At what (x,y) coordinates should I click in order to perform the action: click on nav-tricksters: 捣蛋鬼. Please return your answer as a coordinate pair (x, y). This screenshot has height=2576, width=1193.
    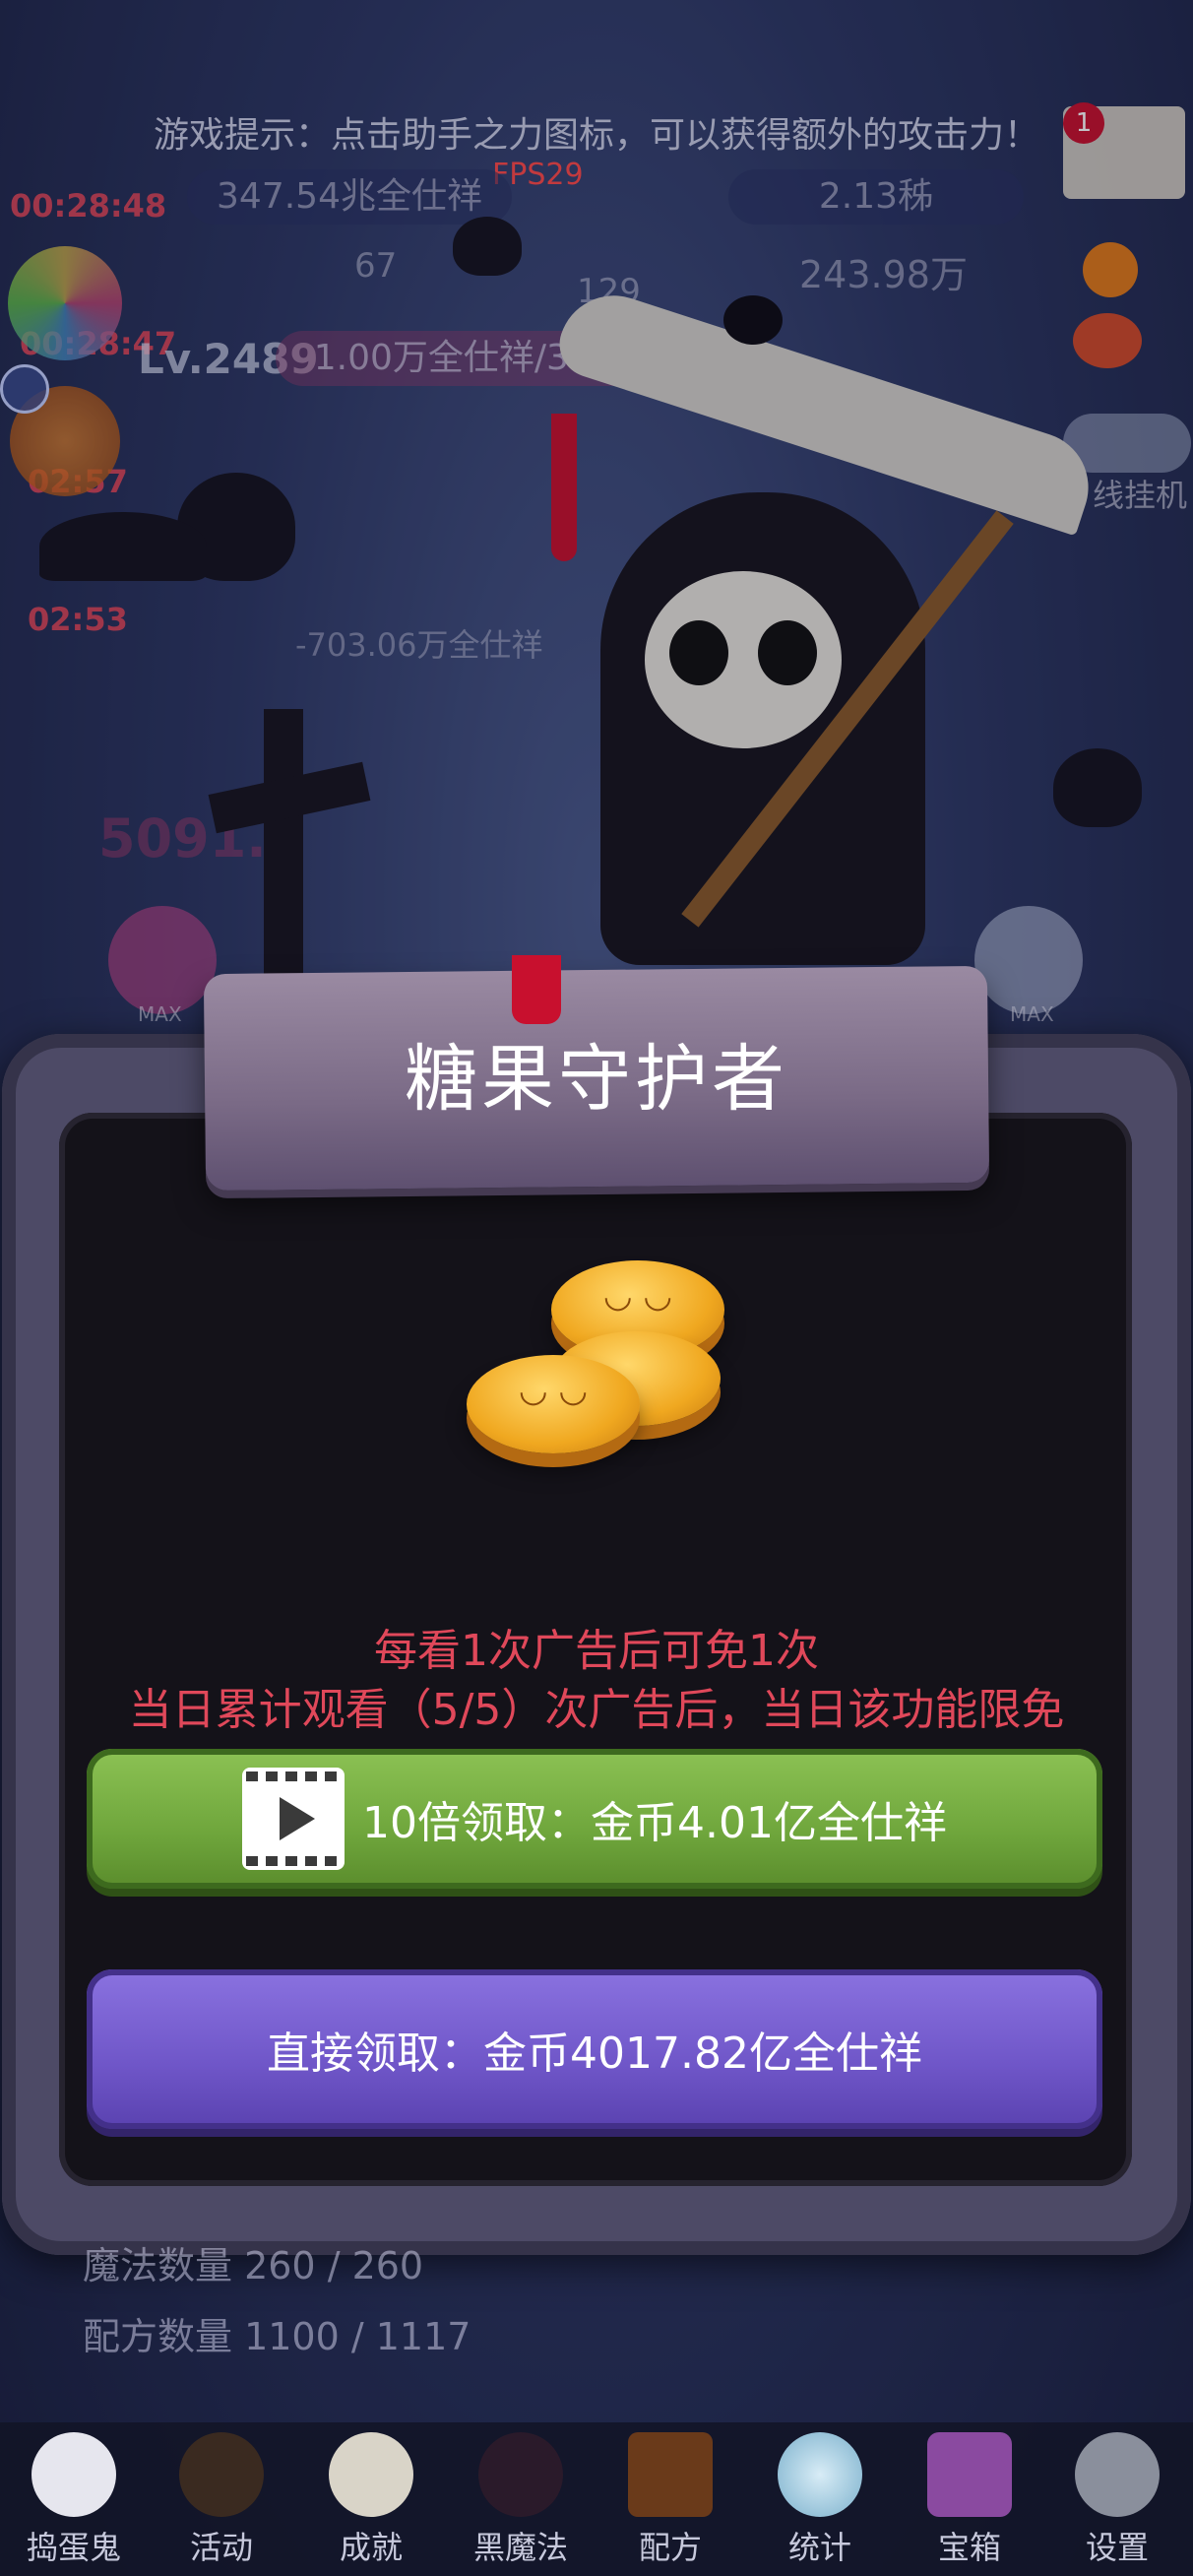
    Looking at the image, I should click on (74, 2500).